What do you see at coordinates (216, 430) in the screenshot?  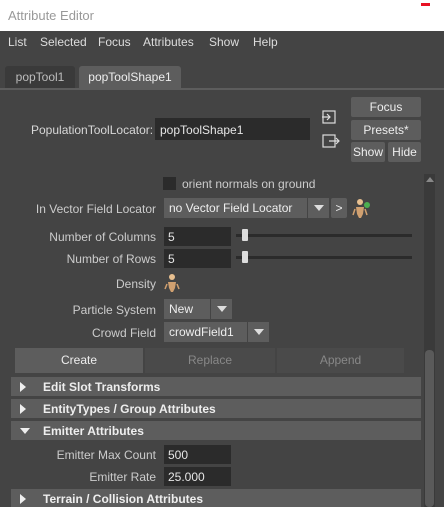 I see `section-emitter-attributes: Emitter Attributes` at bounding box center [216, 430].